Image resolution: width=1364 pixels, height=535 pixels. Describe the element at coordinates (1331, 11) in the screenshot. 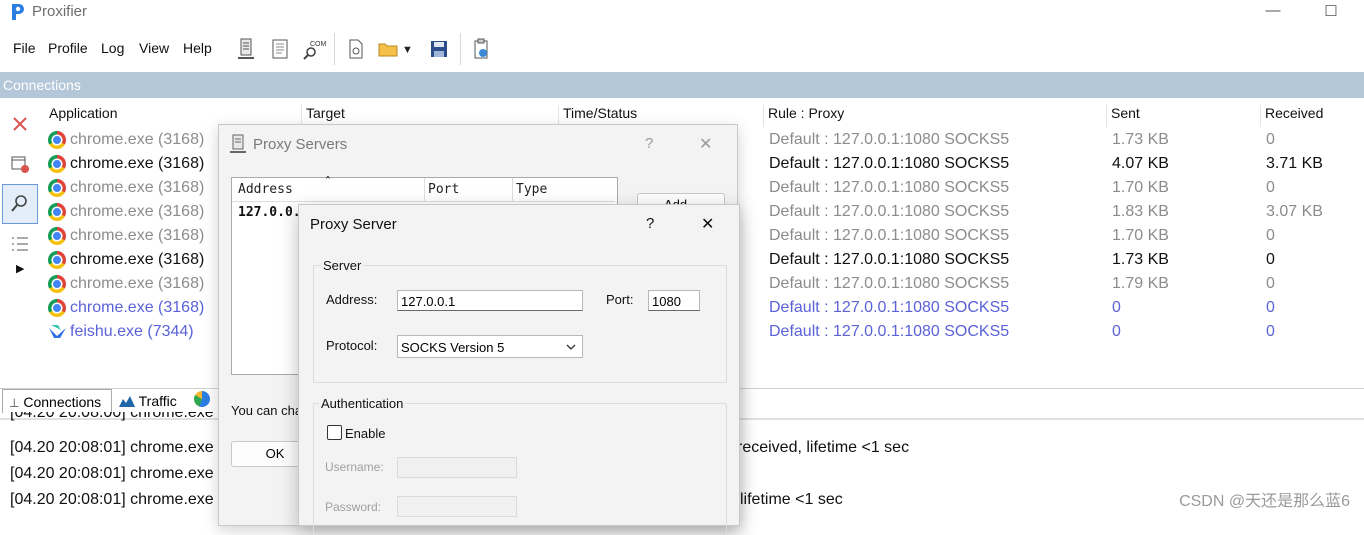

I see `maximize-button: ☐` at that location.